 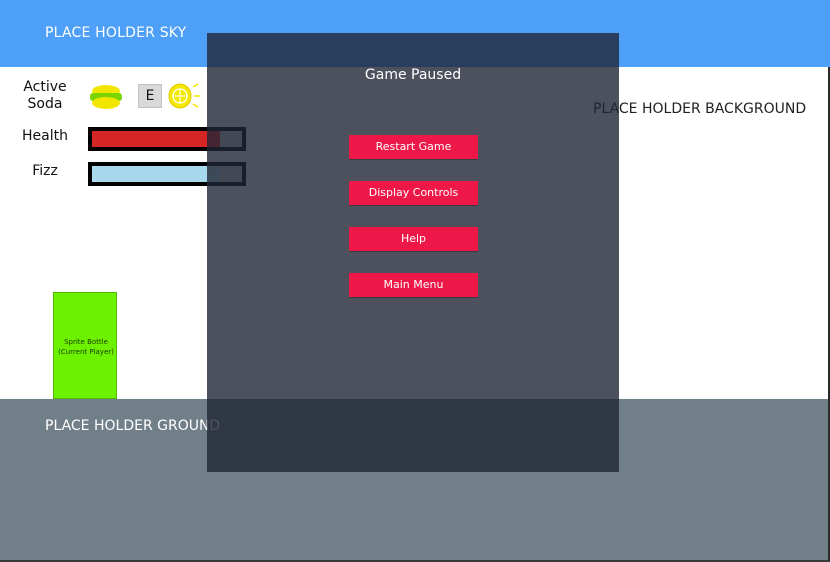 What do you see at coordinates (700, 109) in the screenshot?
I see `background-placeholder-label: PLACE HOLDER BACKGROUND` at bounding box center [700, 109].